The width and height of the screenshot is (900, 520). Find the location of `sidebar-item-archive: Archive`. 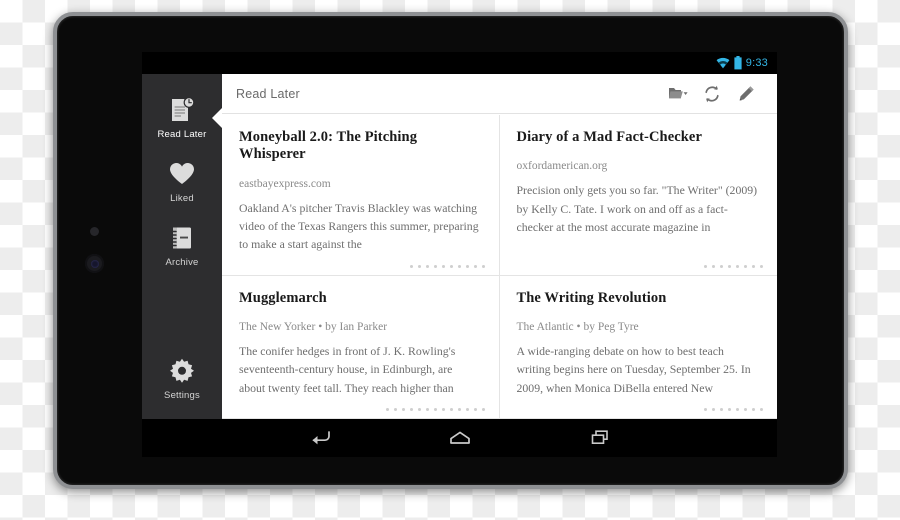

sidebar-item-archive: Archive is located at coordinates (182, 246).